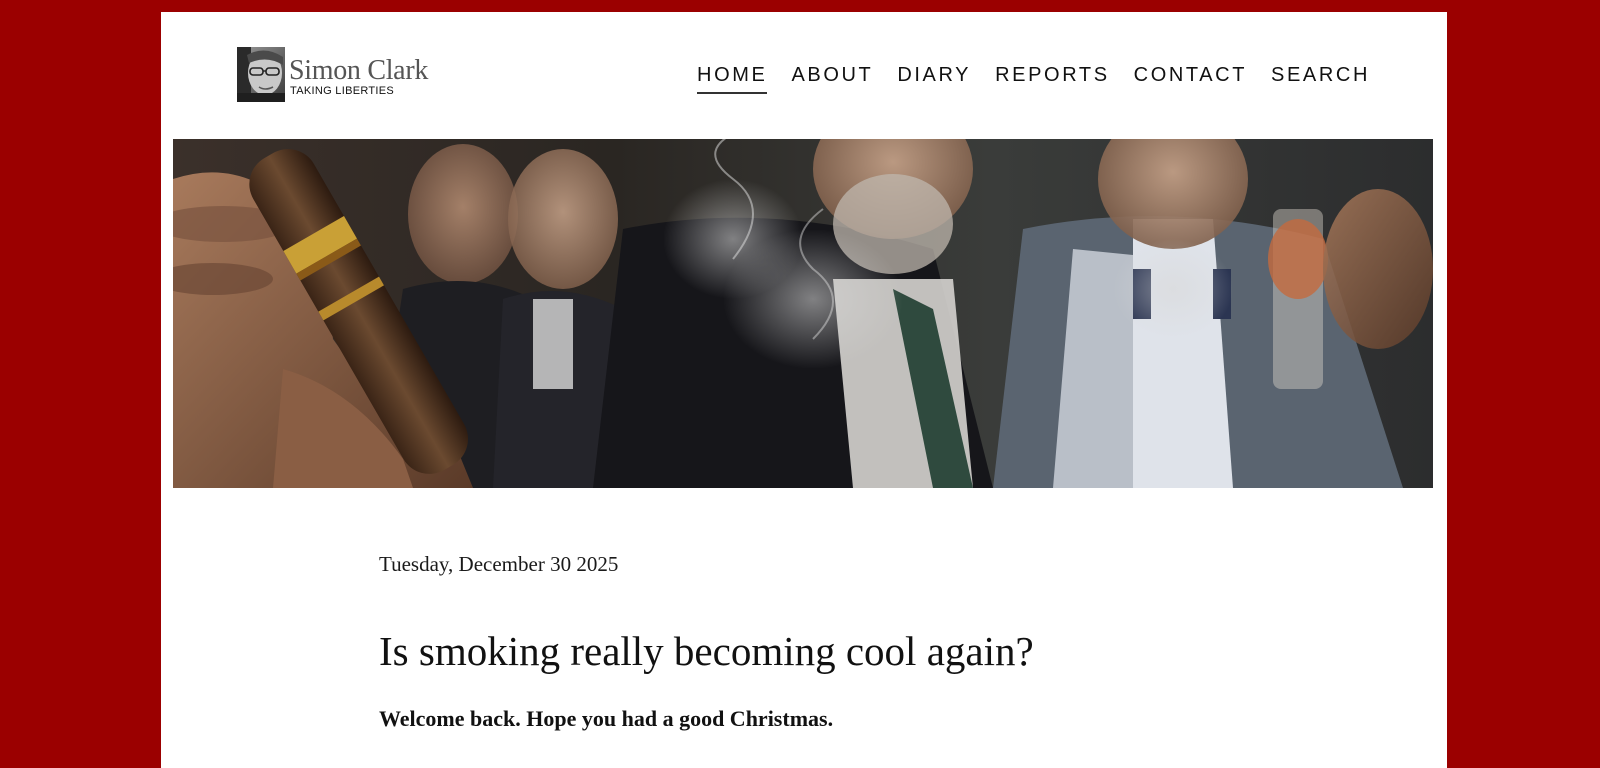  What do you see at coordinates (499, 564) in the screenshot?
I see `post-date: Tuesday, December 30 2025` at bounding box center [499, 564].